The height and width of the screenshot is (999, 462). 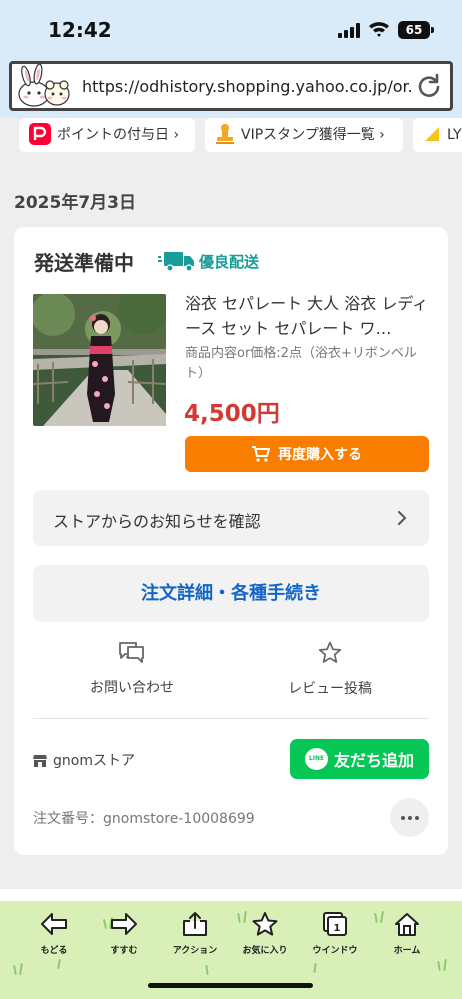 I want to click on line-add-friend-label: 友だち追加, so click(x=373, y=760).